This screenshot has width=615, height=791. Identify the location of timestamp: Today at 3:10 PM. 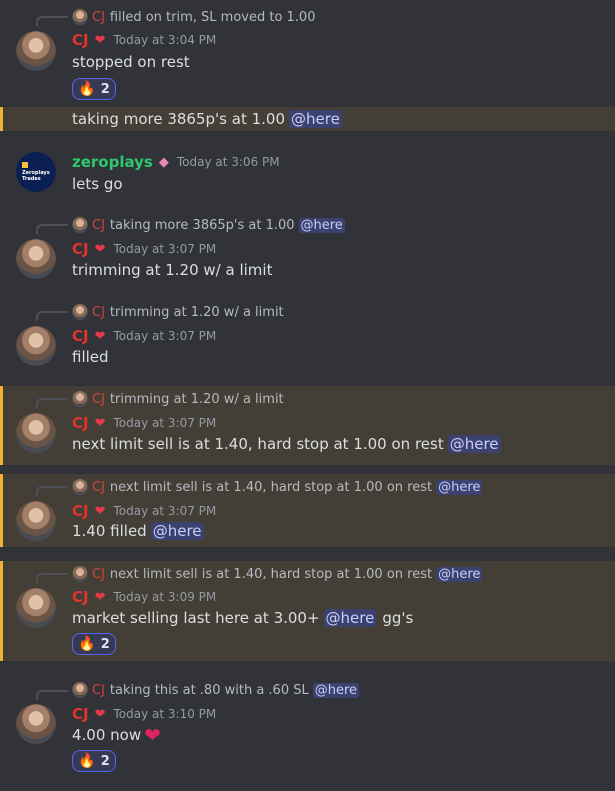
(165, 714).